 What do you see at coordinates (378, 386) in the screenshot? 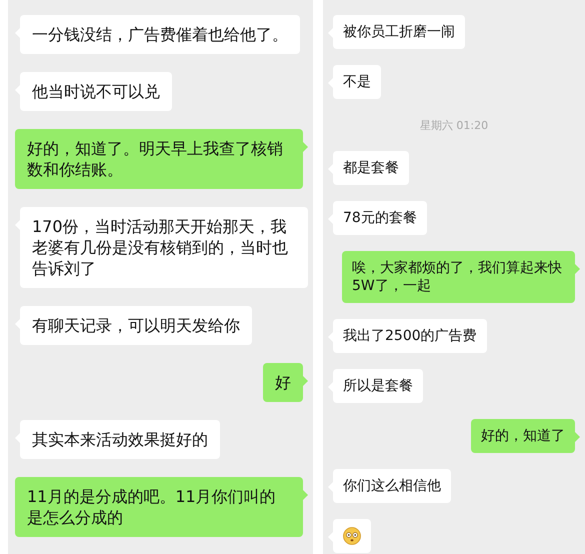
I see `received-message-bubble: 所以是套餐` at bounding box center [378, 386].